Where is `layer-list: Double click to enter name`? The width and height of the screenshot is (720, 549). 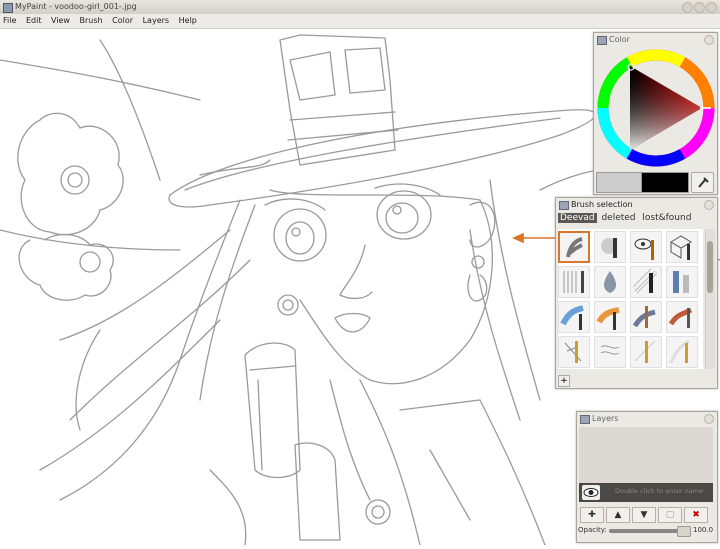 layer-list: Double click to enter name is located at coordinates (646, 464).